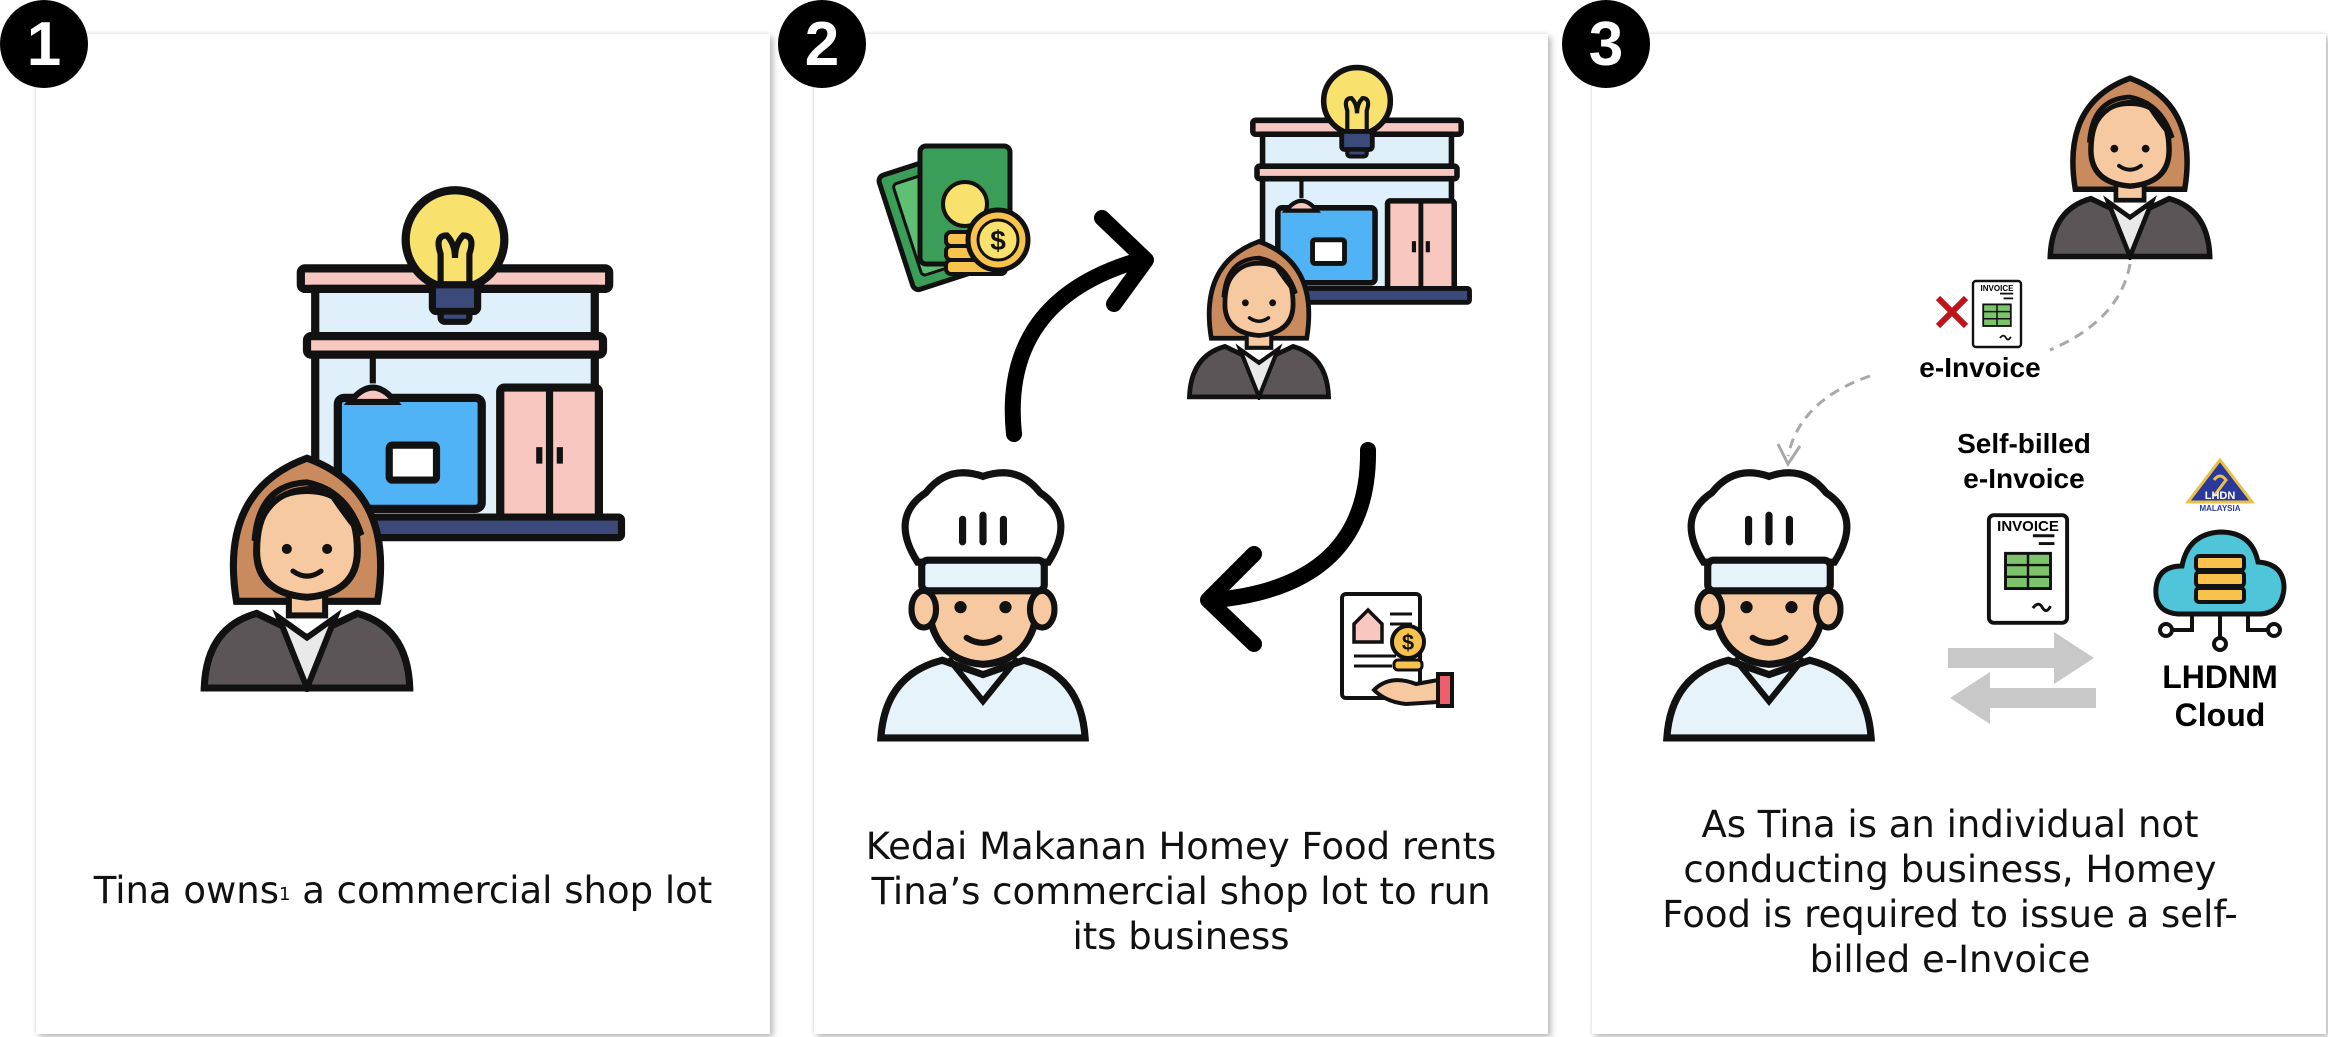  What do you see at coordinates (822, 44) in the screenshot?
I see `step-2-badge: 2` at bounding box center [822, 44].